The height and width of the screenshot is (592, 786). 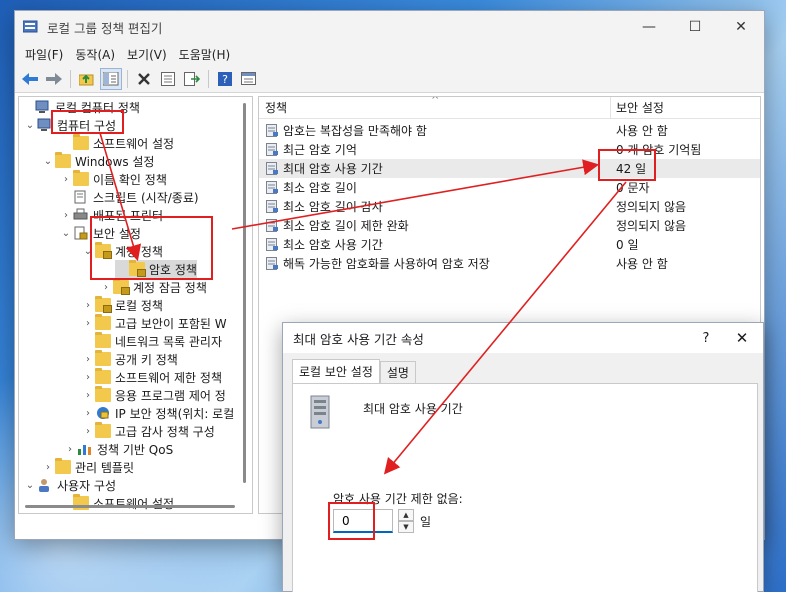 What do you see at coordinates (175, 413) in the screenshot?
I see `tree-item-label: IP 보안 정책(위치: 로컬` at bounding box center [175, 413].